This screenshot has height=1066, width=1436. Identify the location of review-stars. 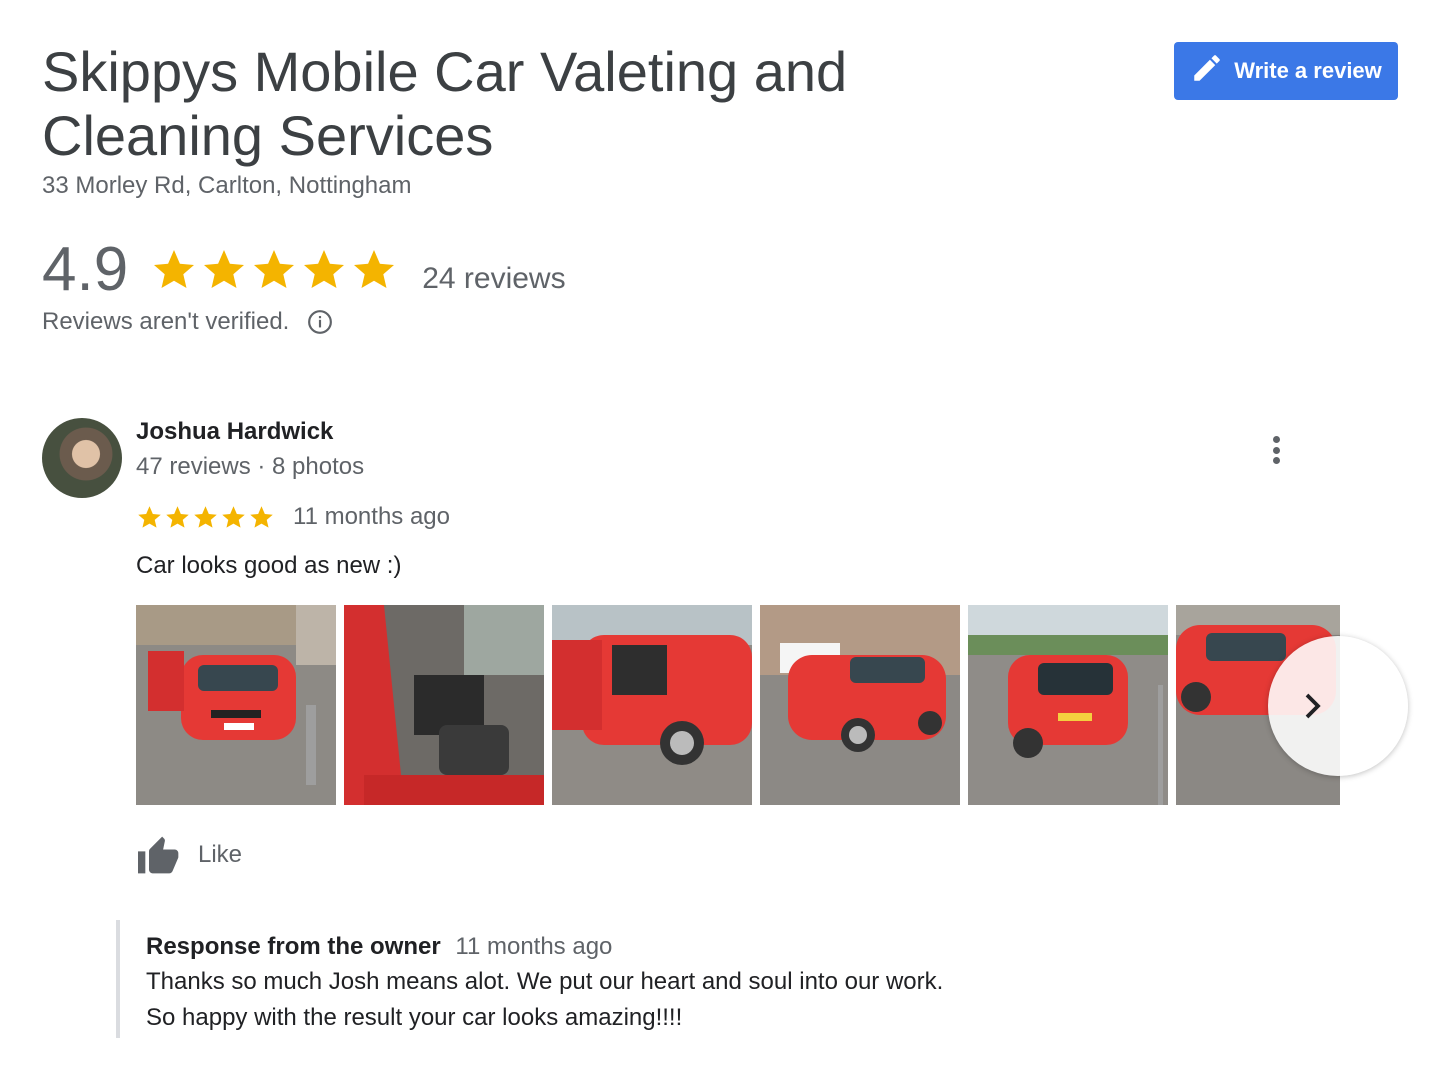
(205, 517).